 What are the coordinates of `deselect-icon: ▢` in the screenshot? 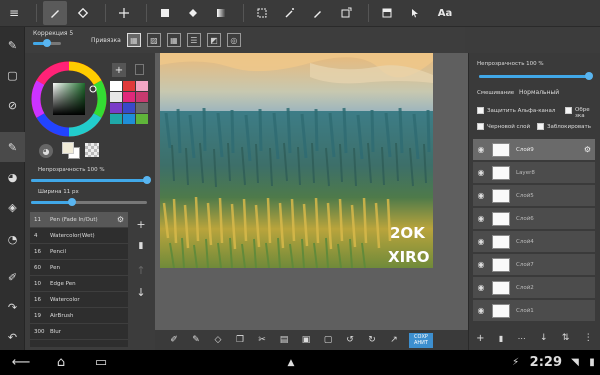 It's located at (328, 340).